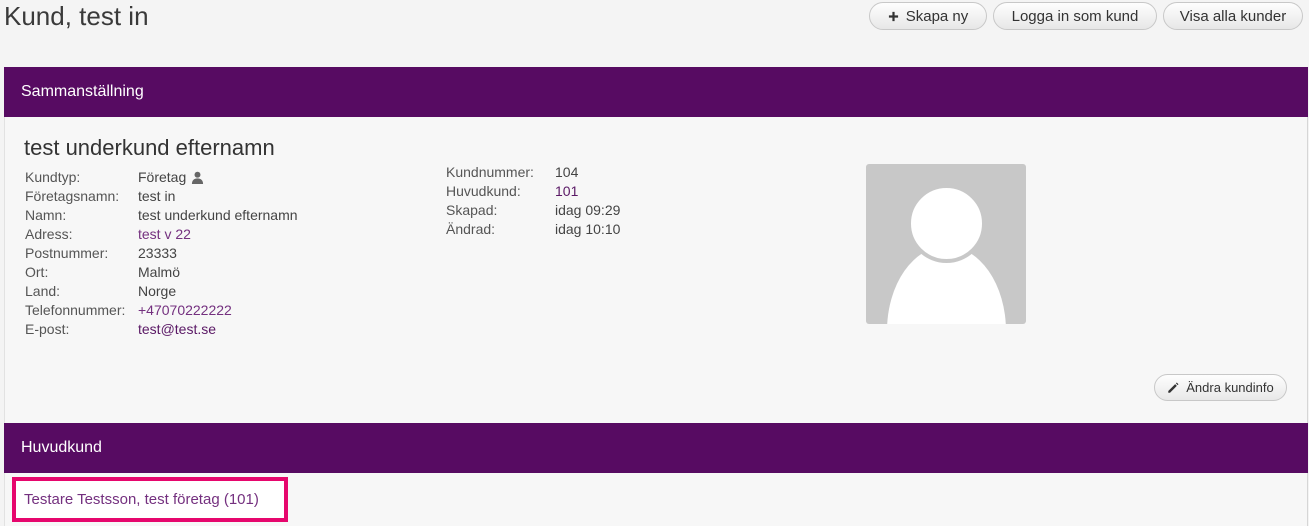  I want to click on meta-label: Huvudkund:, so click(483, 191).